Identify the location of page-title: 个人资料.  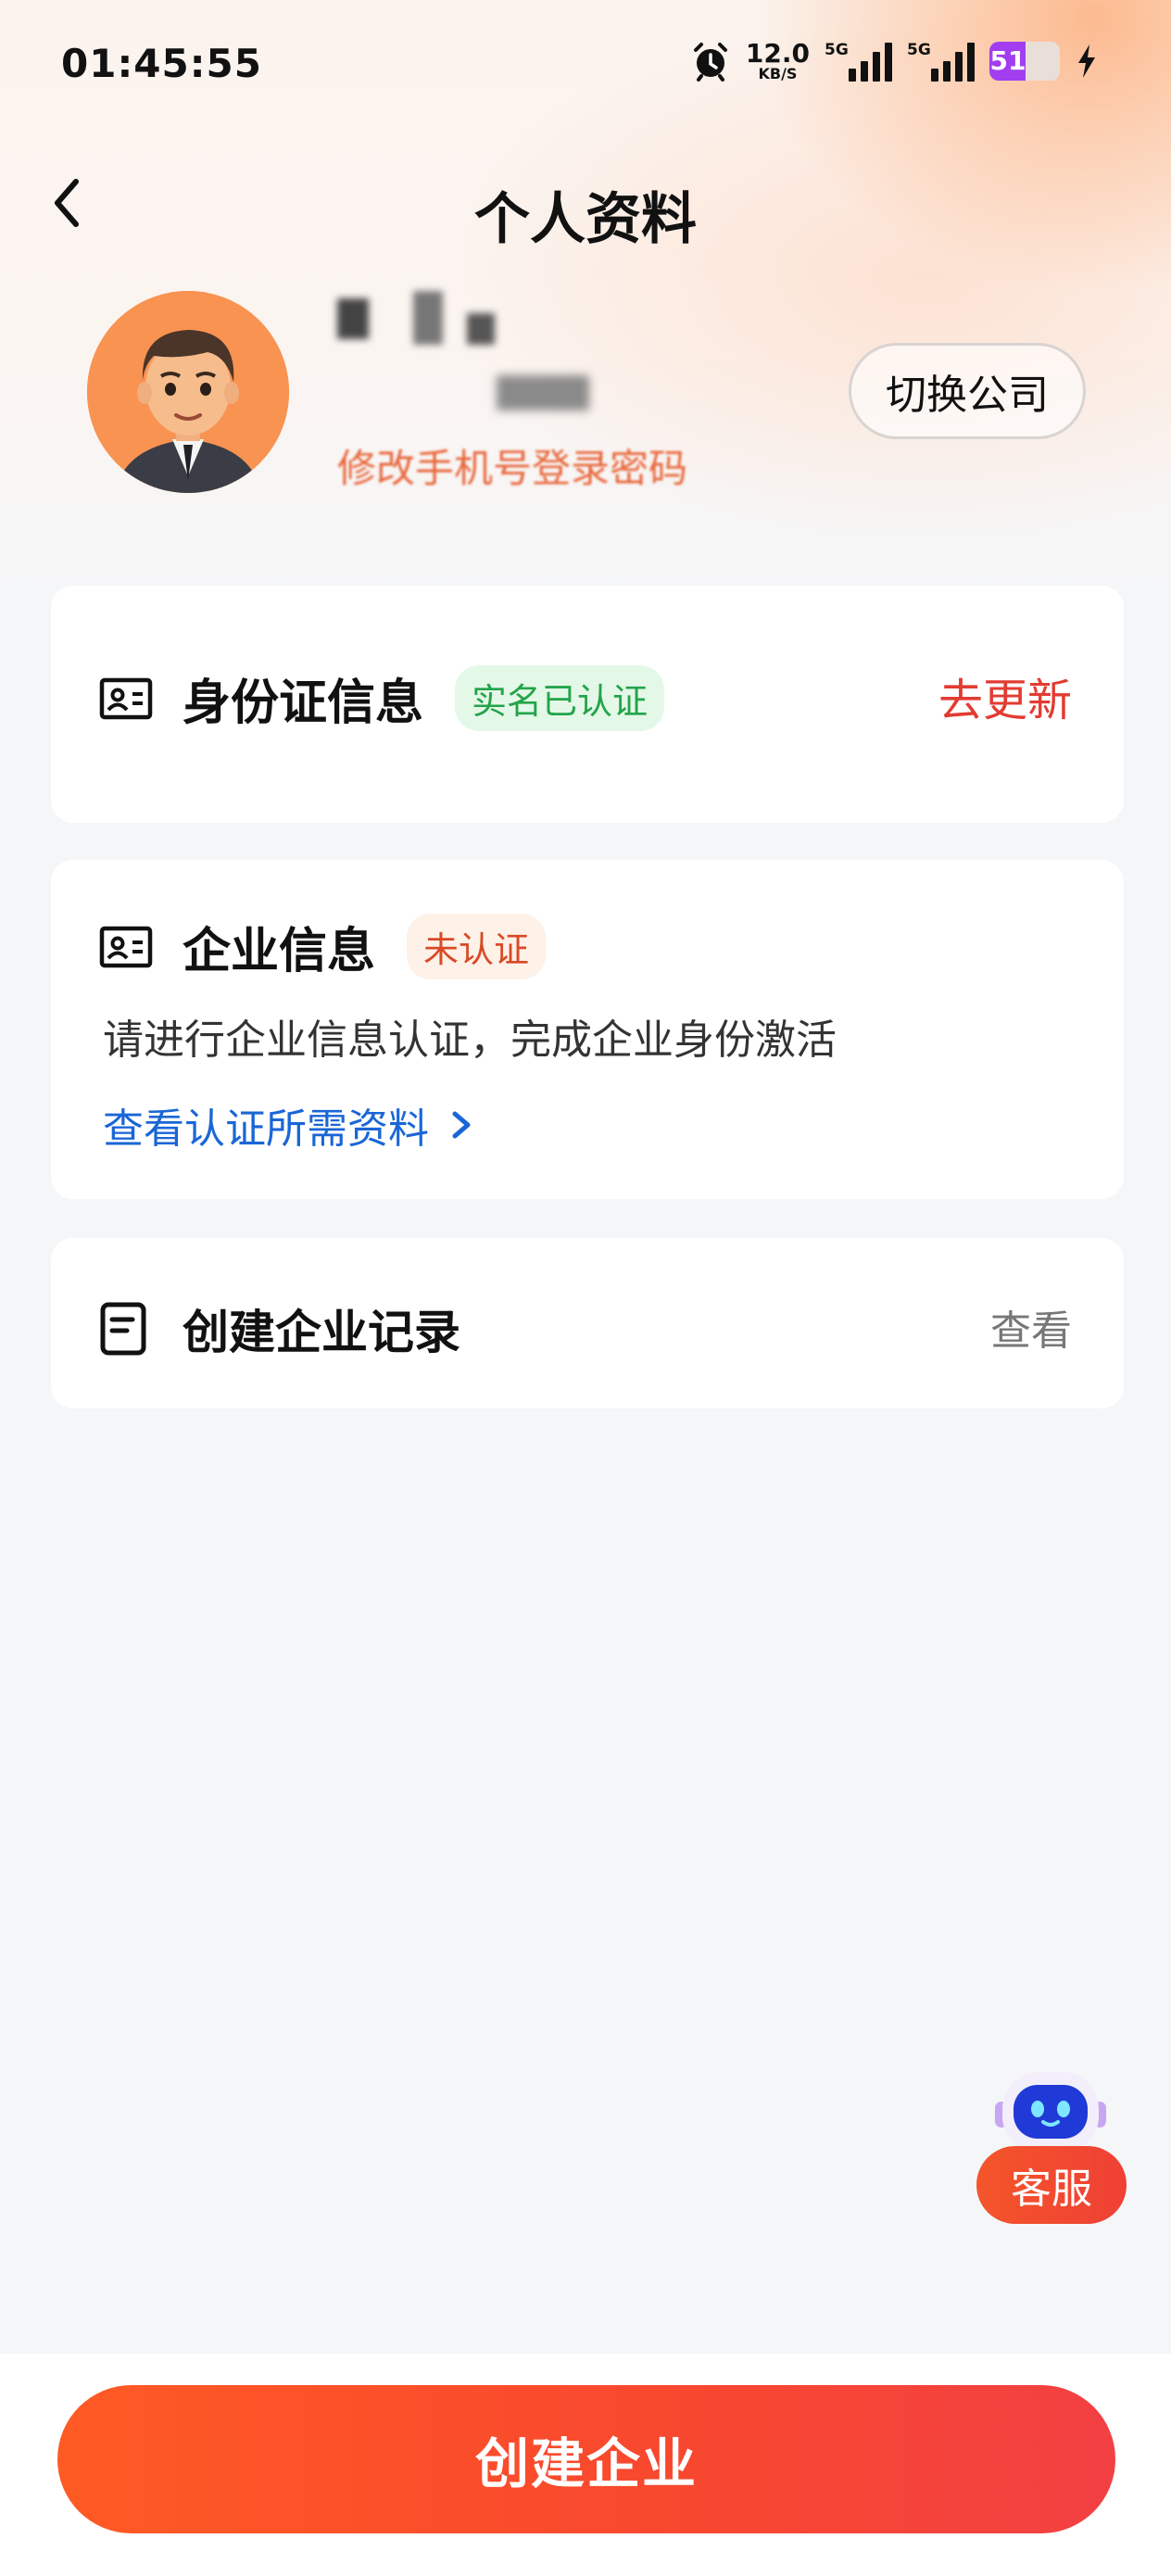
(585, 219).